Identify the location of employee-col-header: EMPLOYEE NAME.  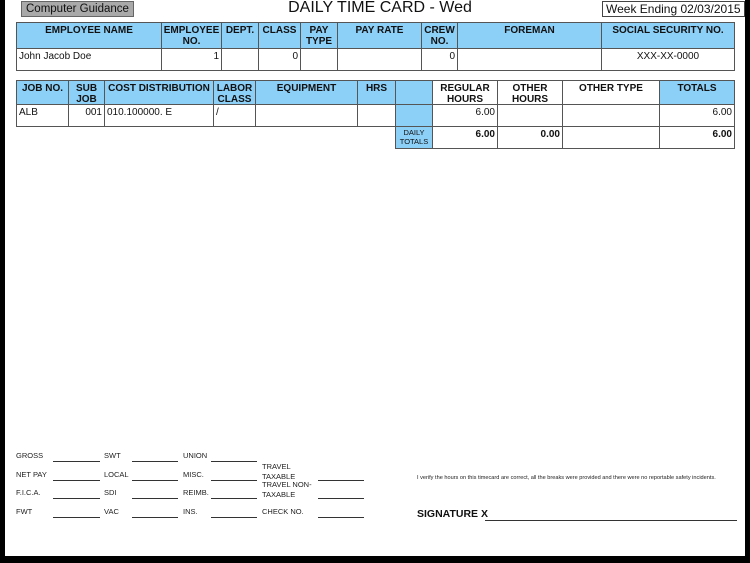
(89, 35).